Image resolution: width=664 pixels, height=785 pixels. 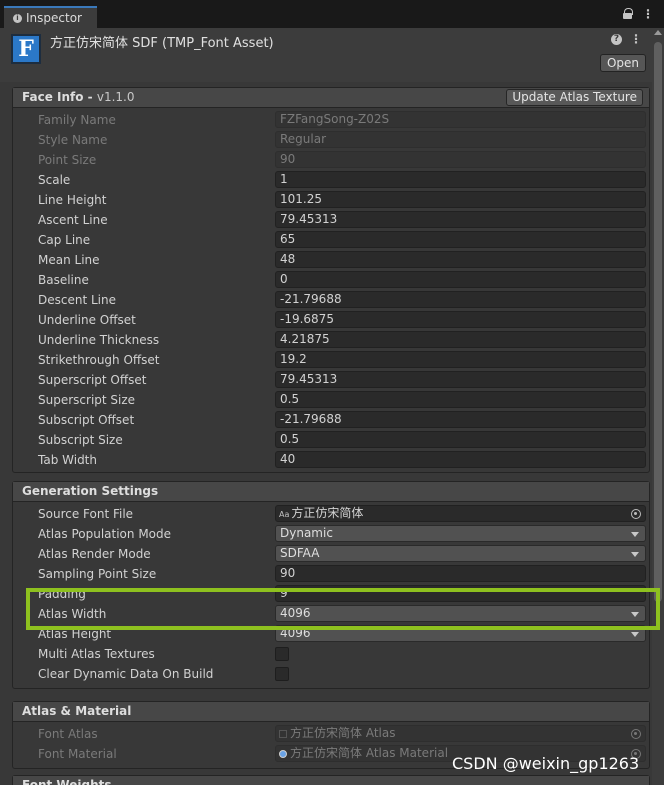 What do you see at coordinates (59, 97) in the screenshot?
I see `face-info-title: Face Info -` at bounding box center [59, 97].